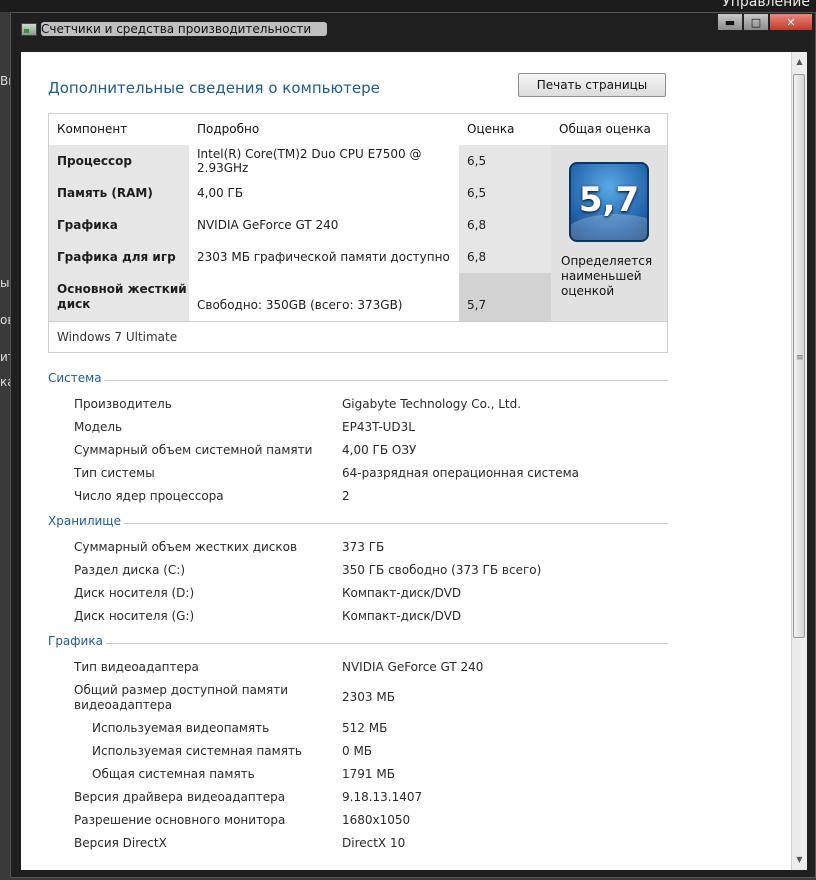 The image size is (816, 880). What do you see at coordinates (799, 62) in the screenshot?
I see `scroll-up-arrow-icon: ▲` at bounding box center [799, 62].